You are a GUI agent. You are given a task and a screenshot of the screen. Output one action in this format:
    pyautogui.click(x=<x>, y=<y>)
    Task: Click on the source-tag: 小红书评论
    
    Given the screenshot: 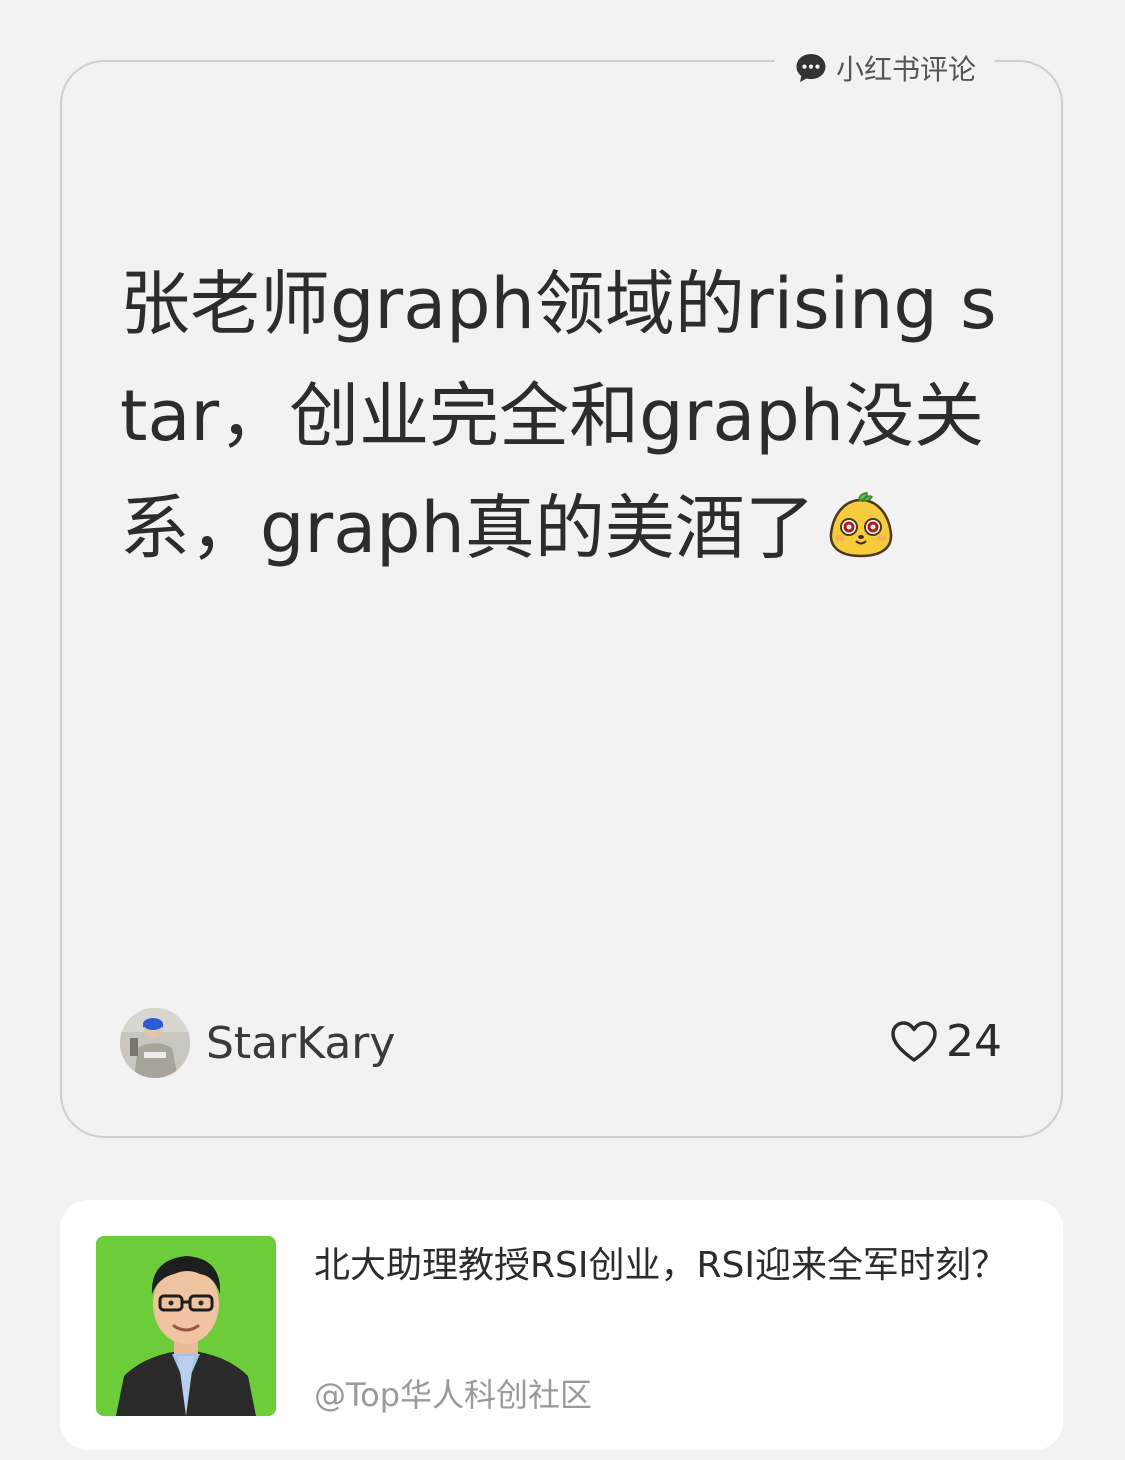 What is the action you would take?
    pyautogui.click(x=885, y=68)
    